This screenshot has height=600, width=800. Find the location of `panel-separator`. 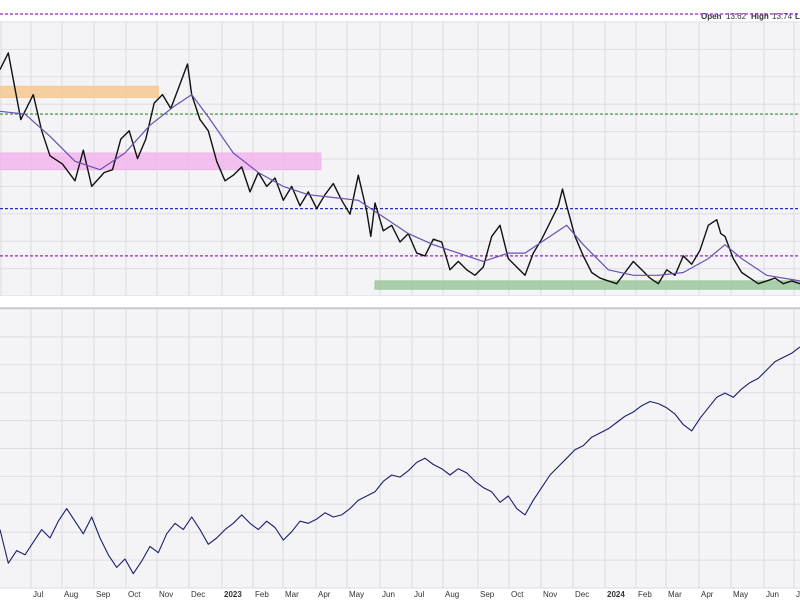

panel-separator is located at coordinates (400, 302).